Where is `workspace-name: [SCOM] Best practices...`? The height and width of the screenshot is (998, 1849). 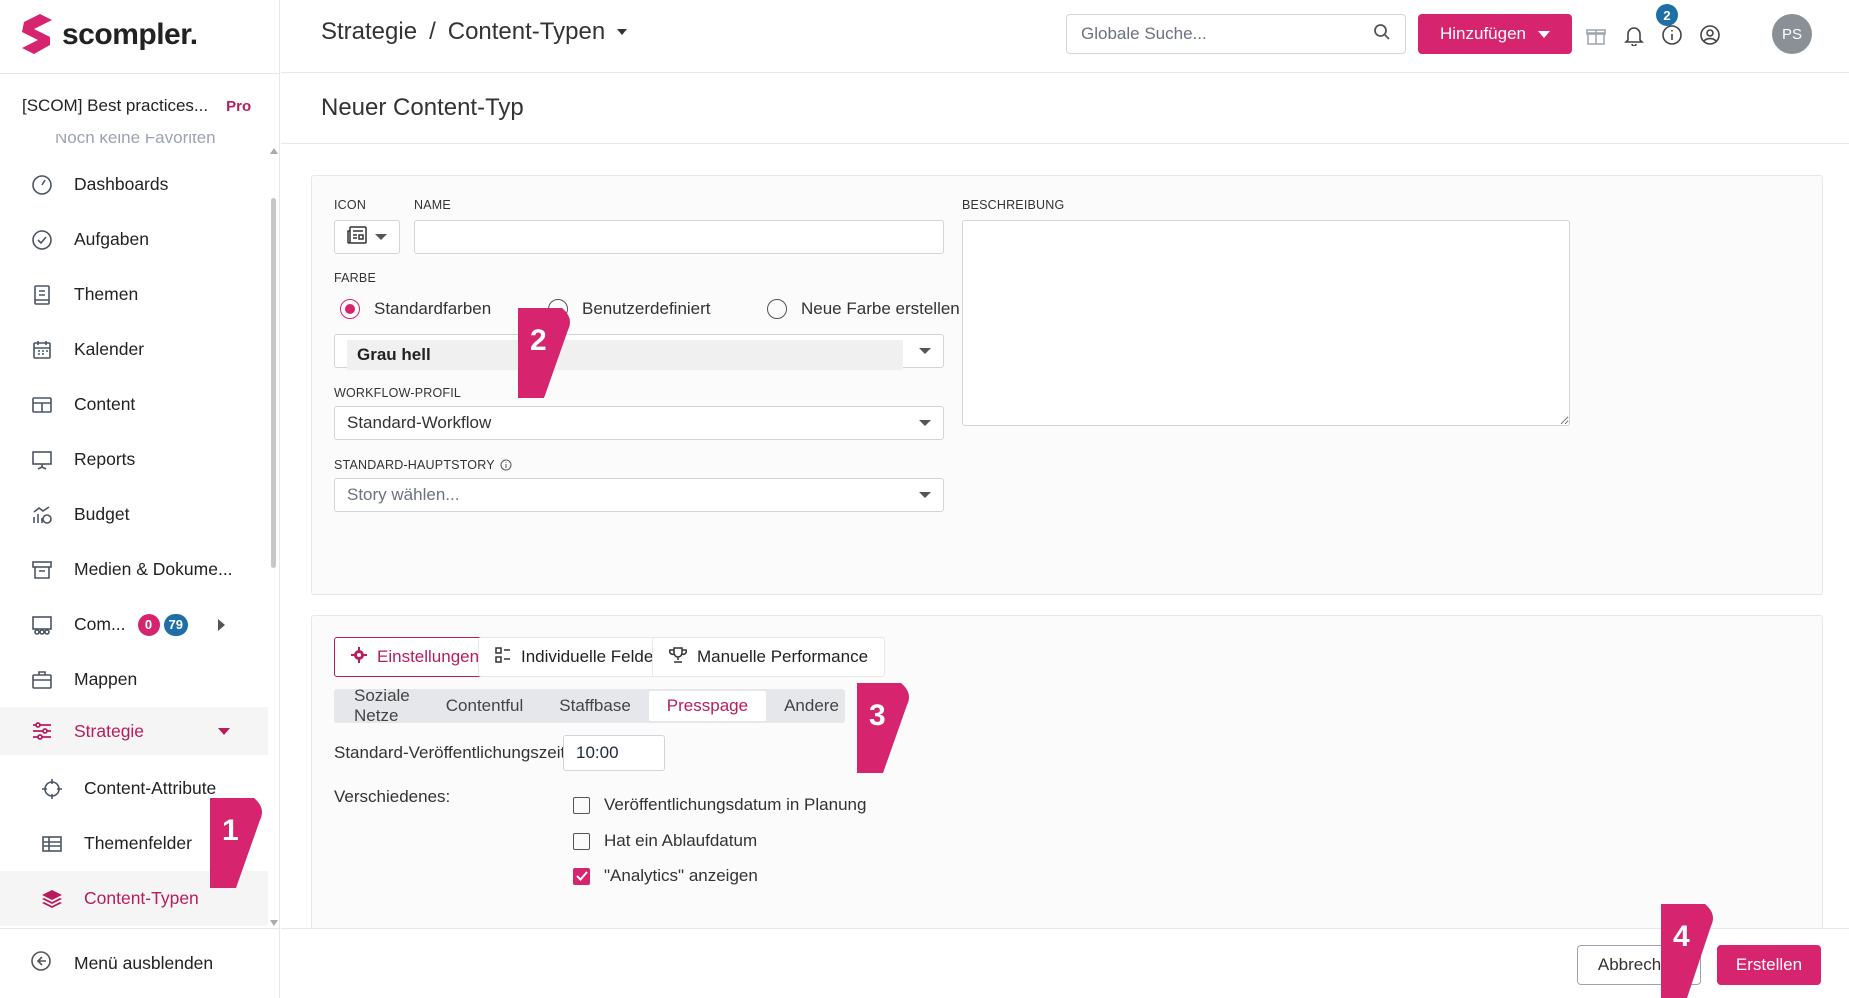
workspace-name: [SCOM] Best practices... is located at coordinates (115, 105).